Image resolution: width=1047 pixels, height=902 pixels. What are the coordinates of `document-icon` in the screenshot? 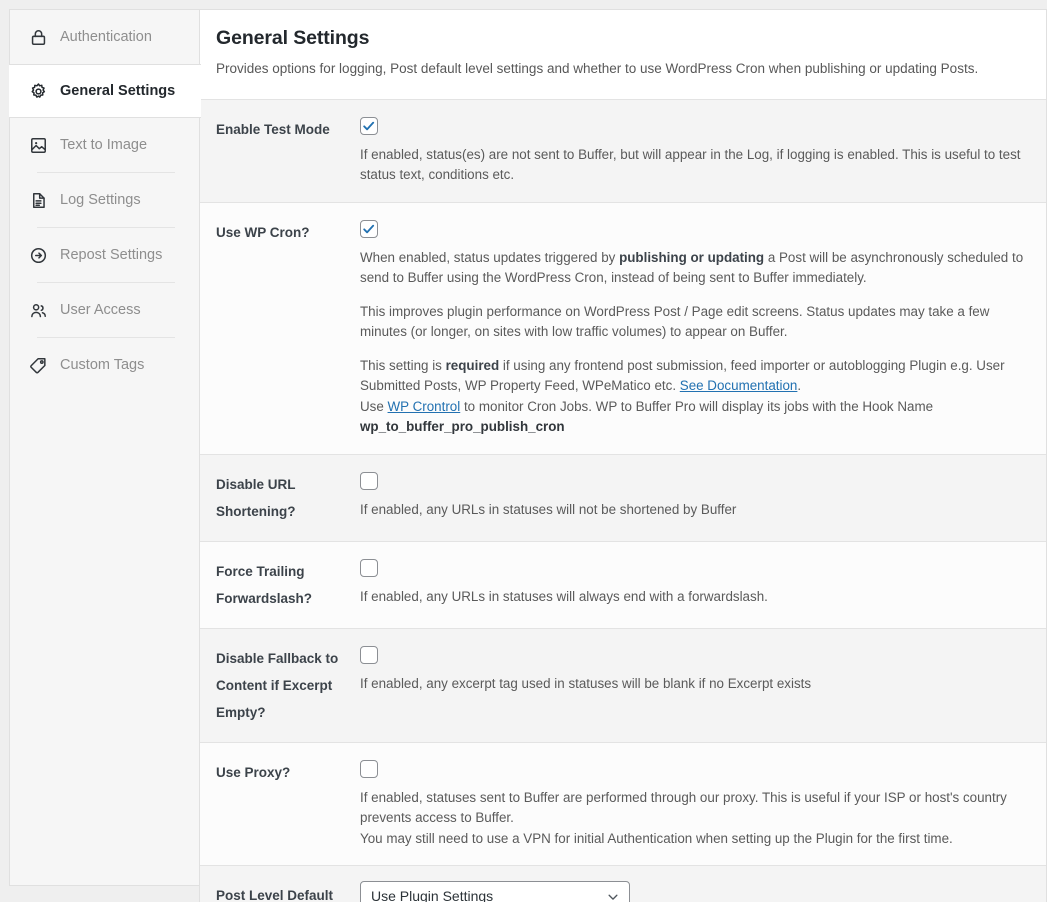 It's located at (38, 200).